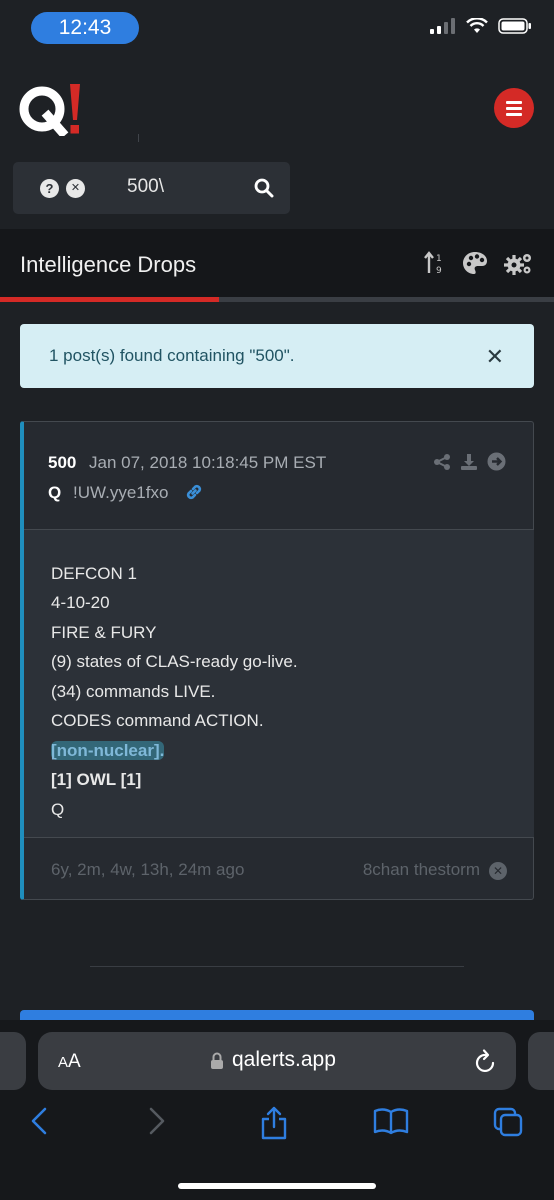 The height and width of the screenshot is (1200, 554). What do you see at coordinates (435, 263) in the screenshot?
I see `sort-icon: 1 9` at bounding box center [435, 263].